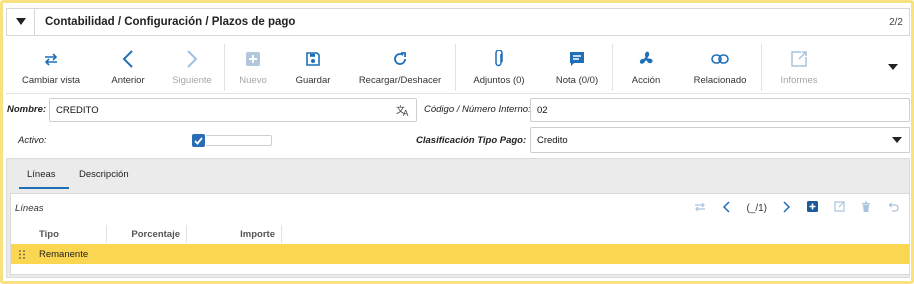 Image resolution: width=914 pixels, height=284 pixels. Describe the element at coordinates (32, 140) in the screenshot. I see `activo-label: Activo:` at that location.